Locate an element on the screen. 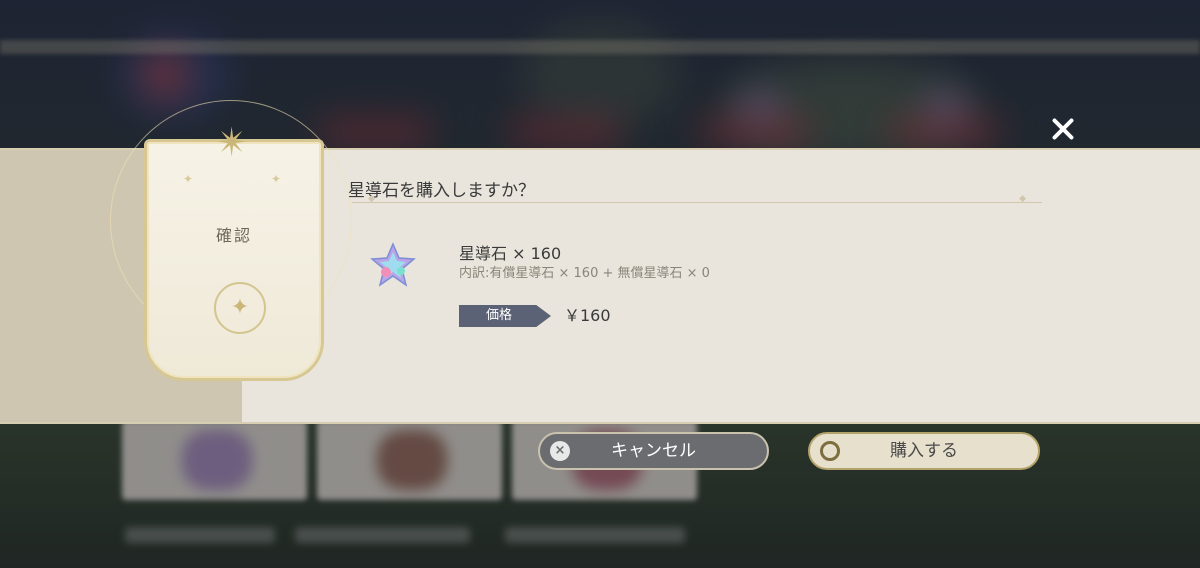  cancel-button-label: キャンセル is located at coordinates (653, 451).